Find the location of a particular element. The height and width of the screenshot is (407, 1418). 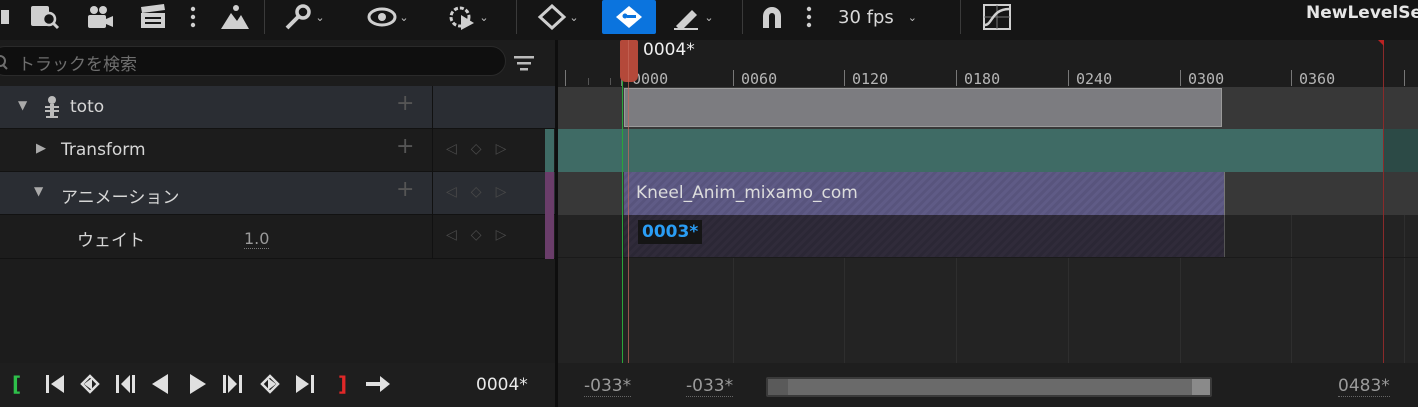

playback-start-line is located at coordinates (622, 201).